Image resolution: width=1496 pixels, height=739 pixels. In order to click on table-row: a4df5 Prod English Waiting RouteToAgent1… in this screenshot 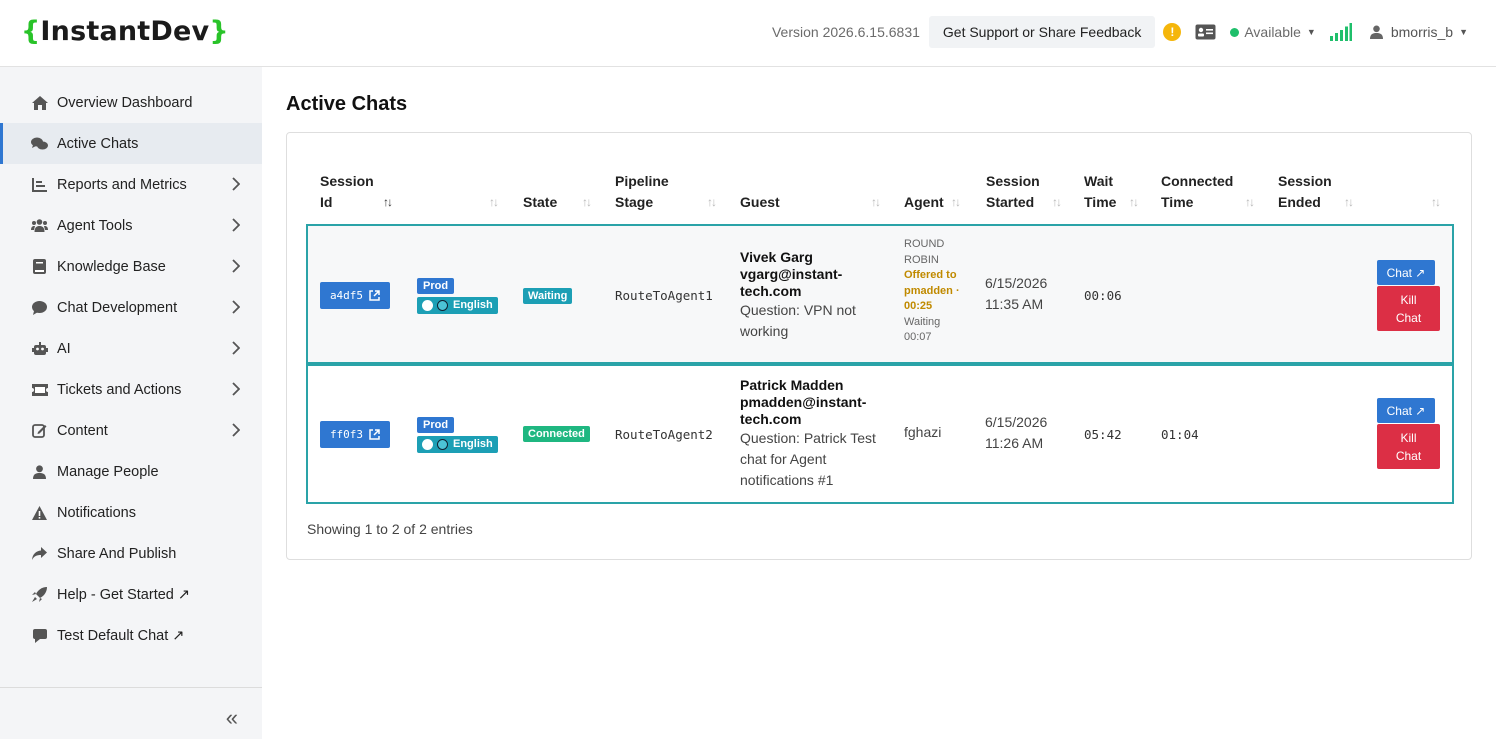, I will do `click(880, 294)`.